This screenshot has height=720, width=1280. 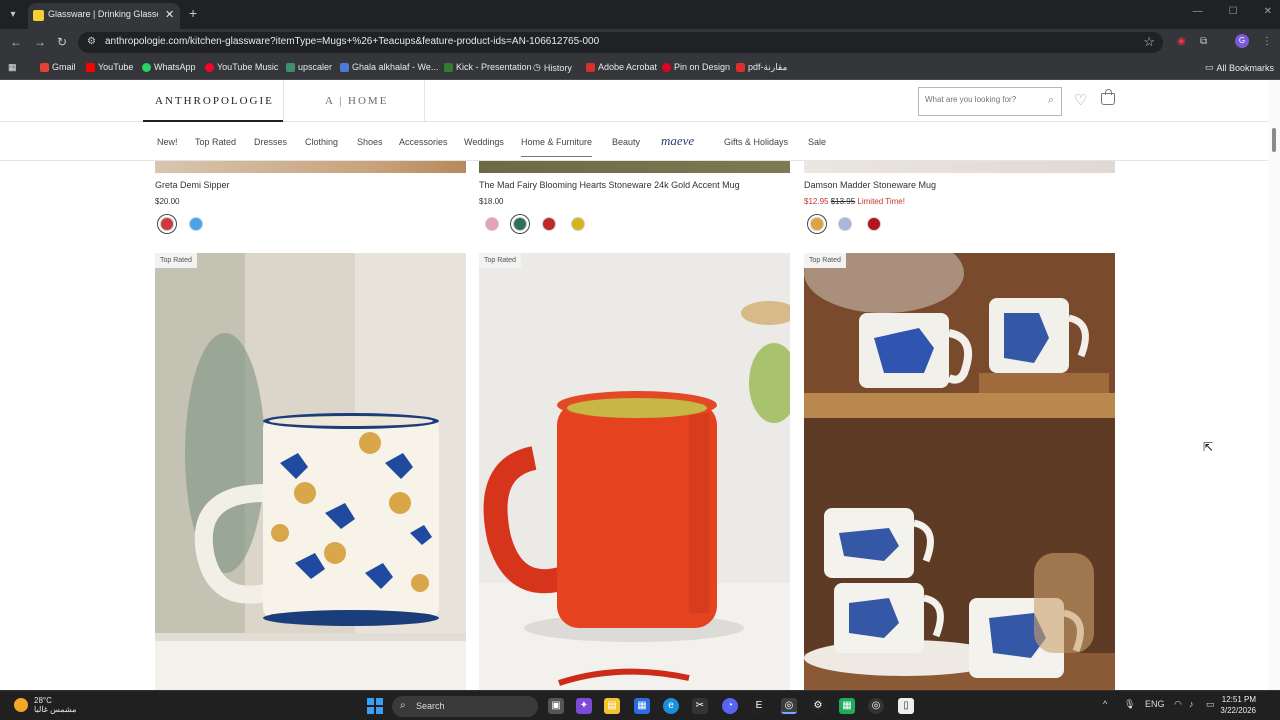 I want to click on nav-top-rated: Top Rated, so click(x=215, y=142).